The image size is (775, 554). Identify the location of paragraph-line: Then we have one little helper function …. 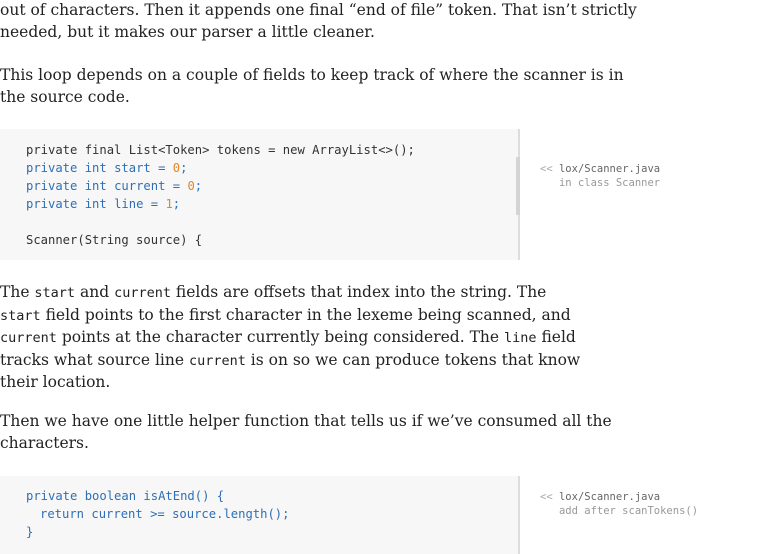
(306, 421).